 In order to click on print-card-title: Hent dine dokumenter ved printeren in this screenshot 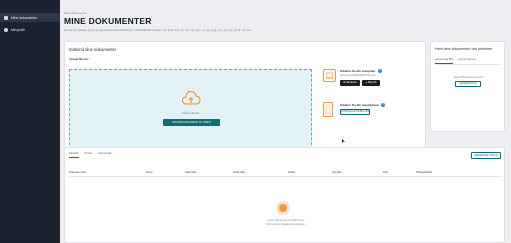, I will do `click(464, 49)`.